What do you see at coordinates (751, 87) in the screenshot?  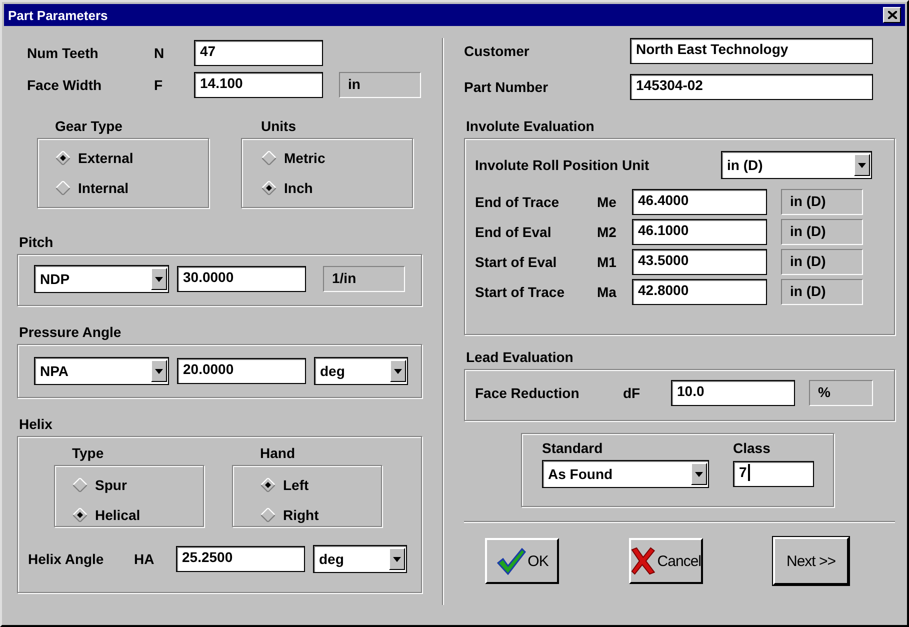 I see `text-field: 145304-02` at bounding box center [751, 87].